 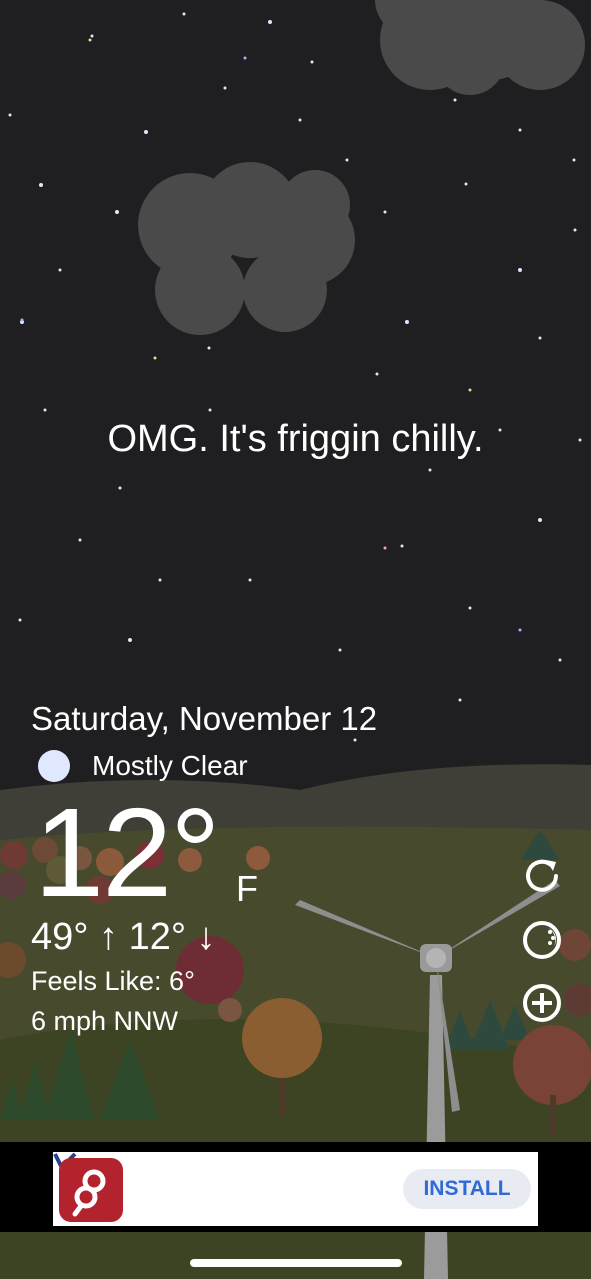 I want to click on refresh-icon, so click(x=542, y=876).